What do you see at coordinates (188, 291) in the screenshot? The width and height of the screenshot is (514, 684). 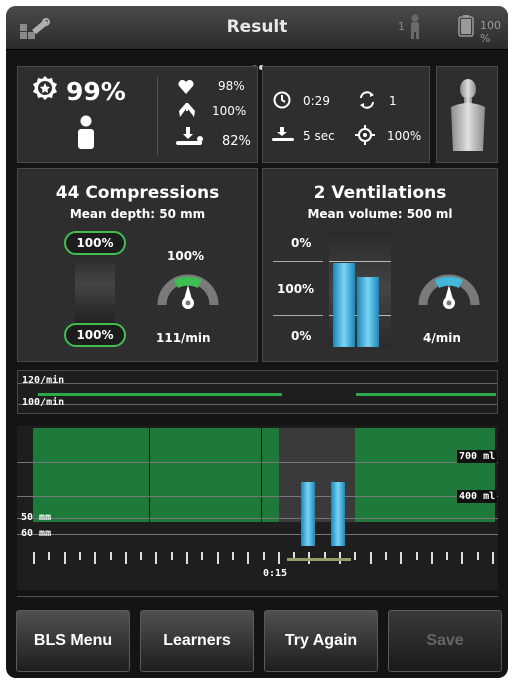 I see `compression-rate-gauge` at bounding box center [188, 291].